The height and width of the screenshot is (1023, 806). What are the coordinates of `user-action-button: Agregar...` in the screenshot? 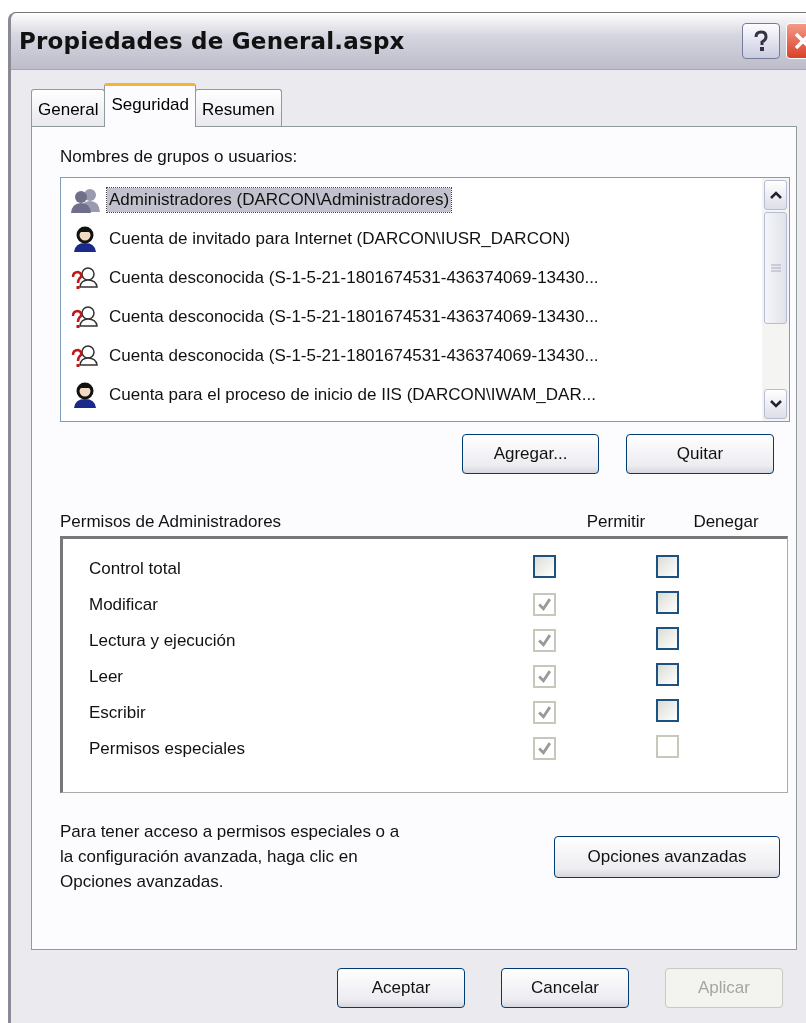 It's located at (530, 454).